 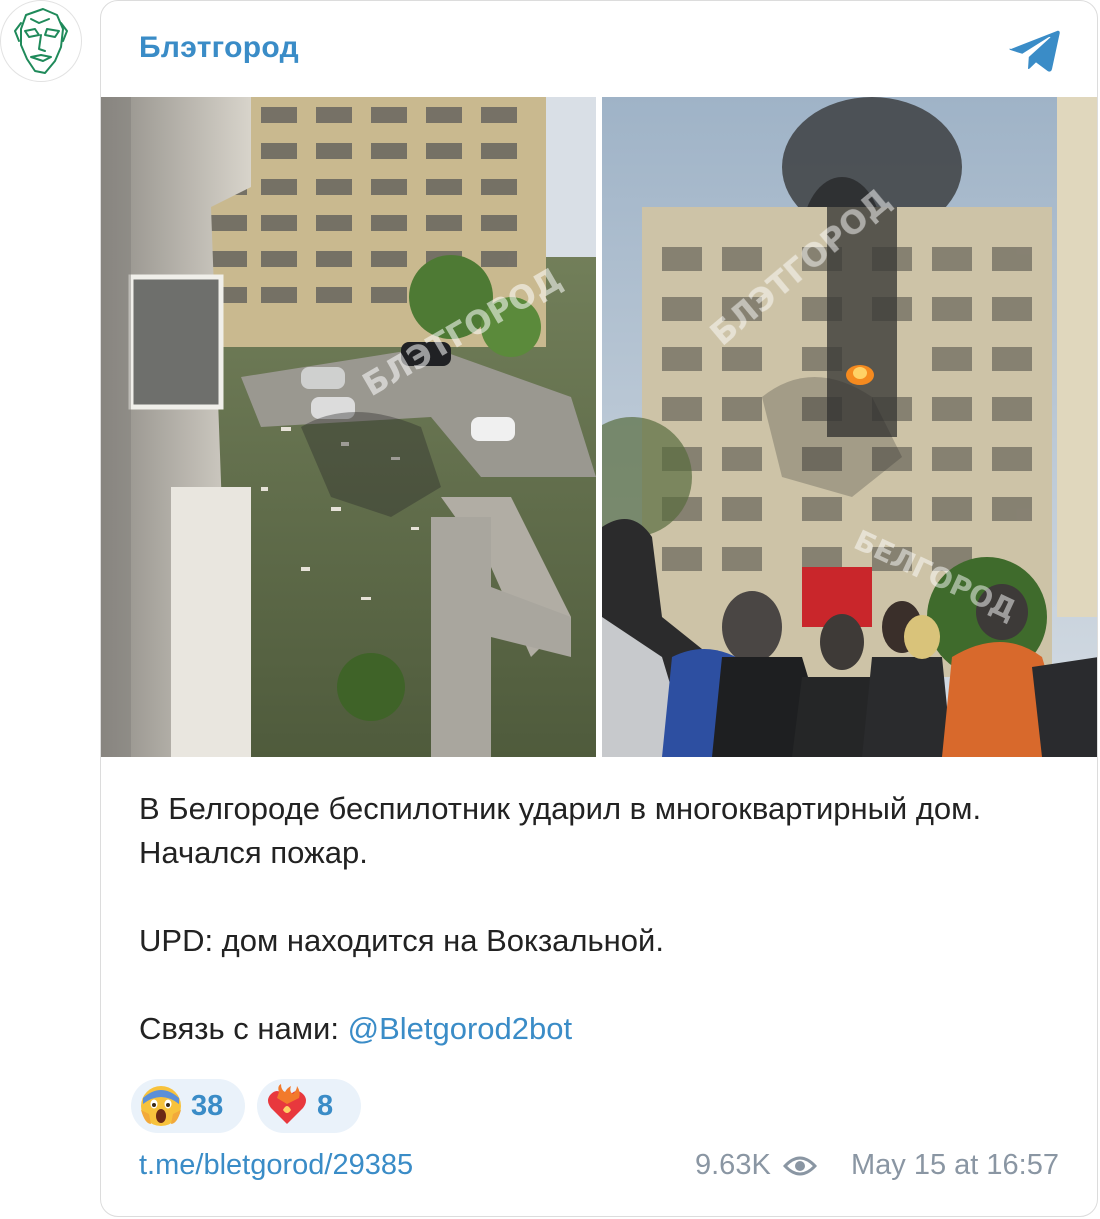 I want to click on views-count: 9.63K, so click(x=733, y=1165).